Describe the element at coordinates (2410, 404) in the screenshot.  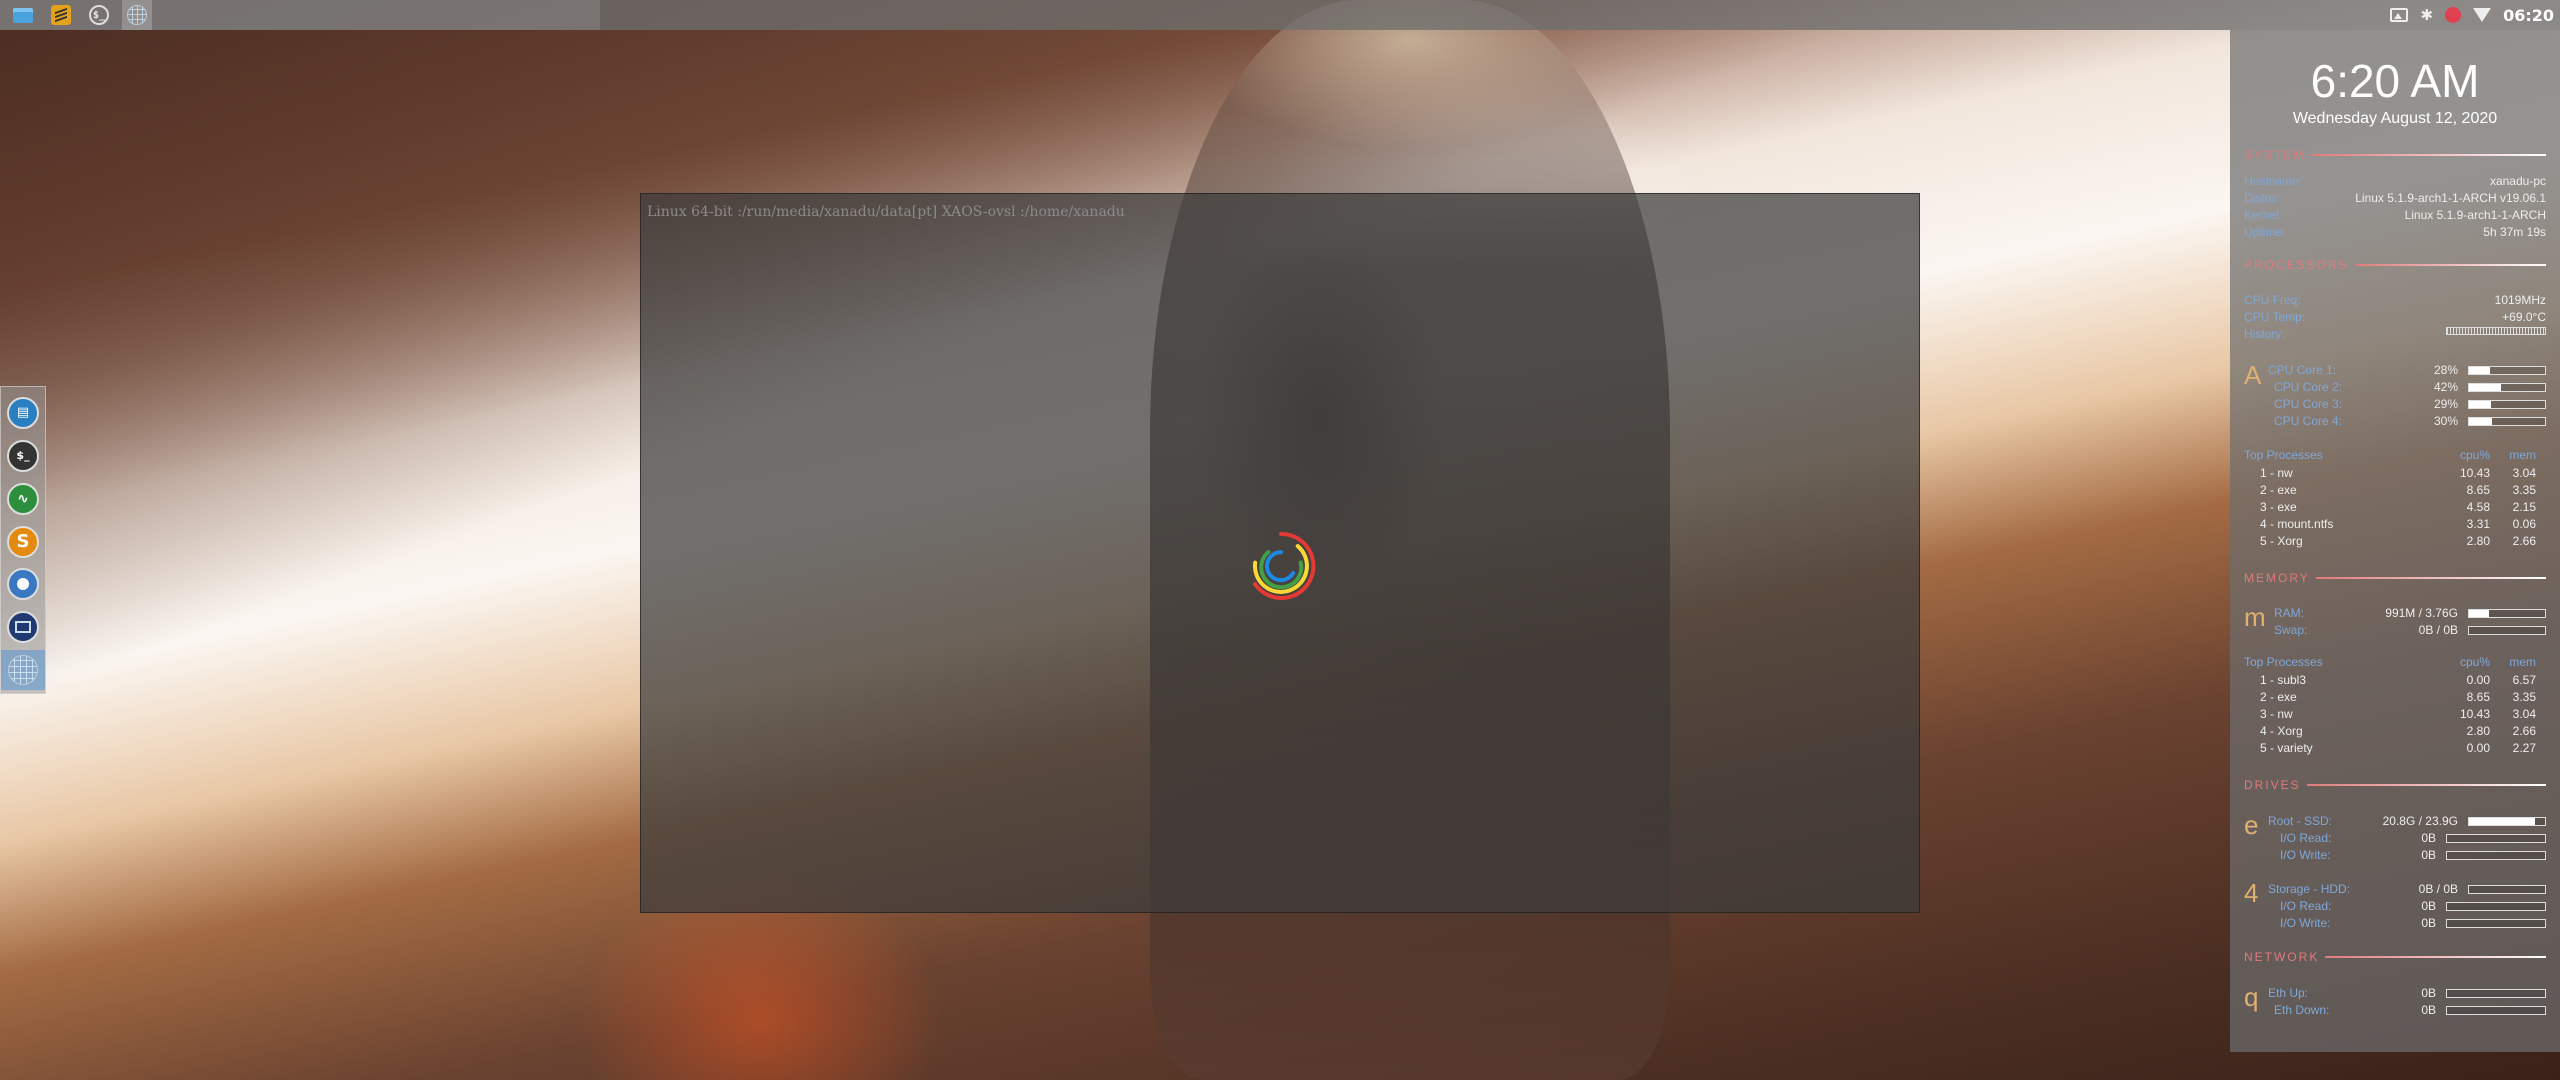
I see `cpu-core-row: CPU Core 3: 29%` at that location.